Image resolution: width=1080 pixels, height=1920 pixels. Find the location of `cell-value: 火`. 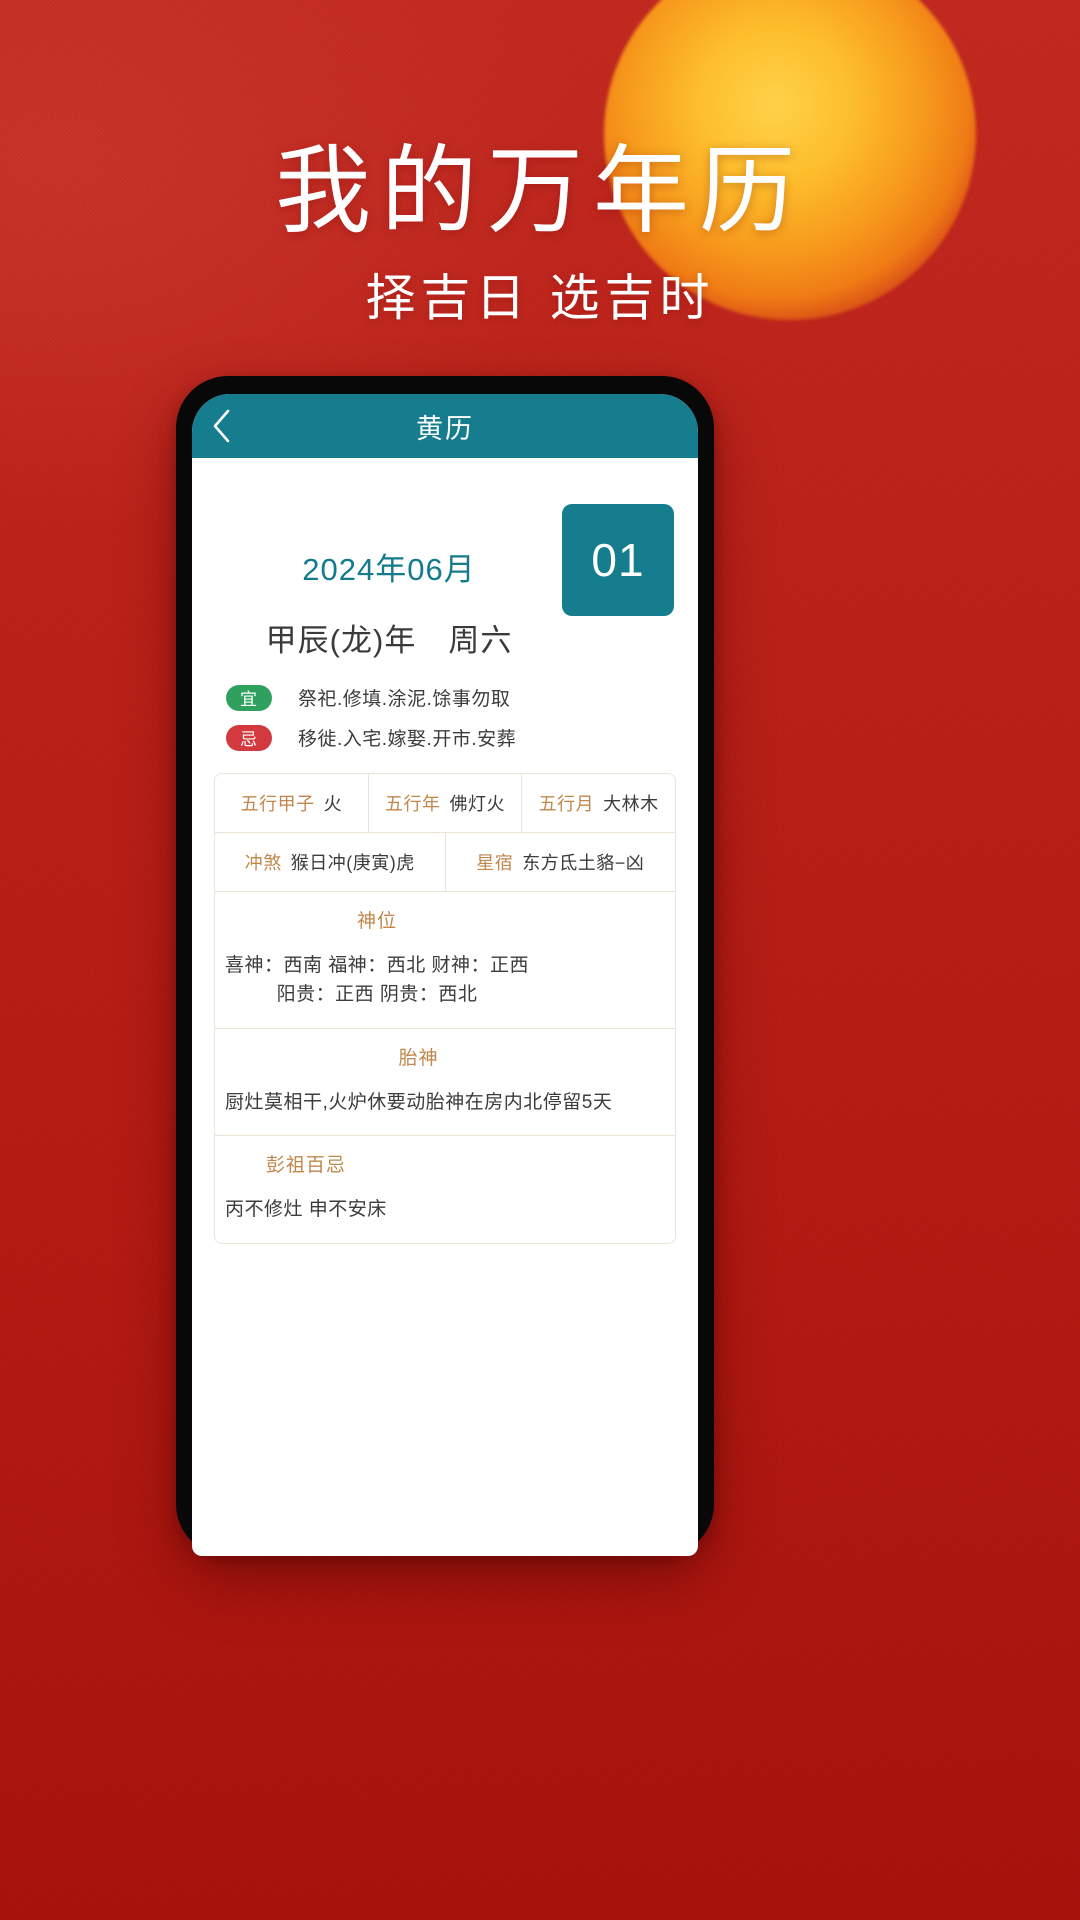

cell-value: 火 is located at coordinates (333, 804).